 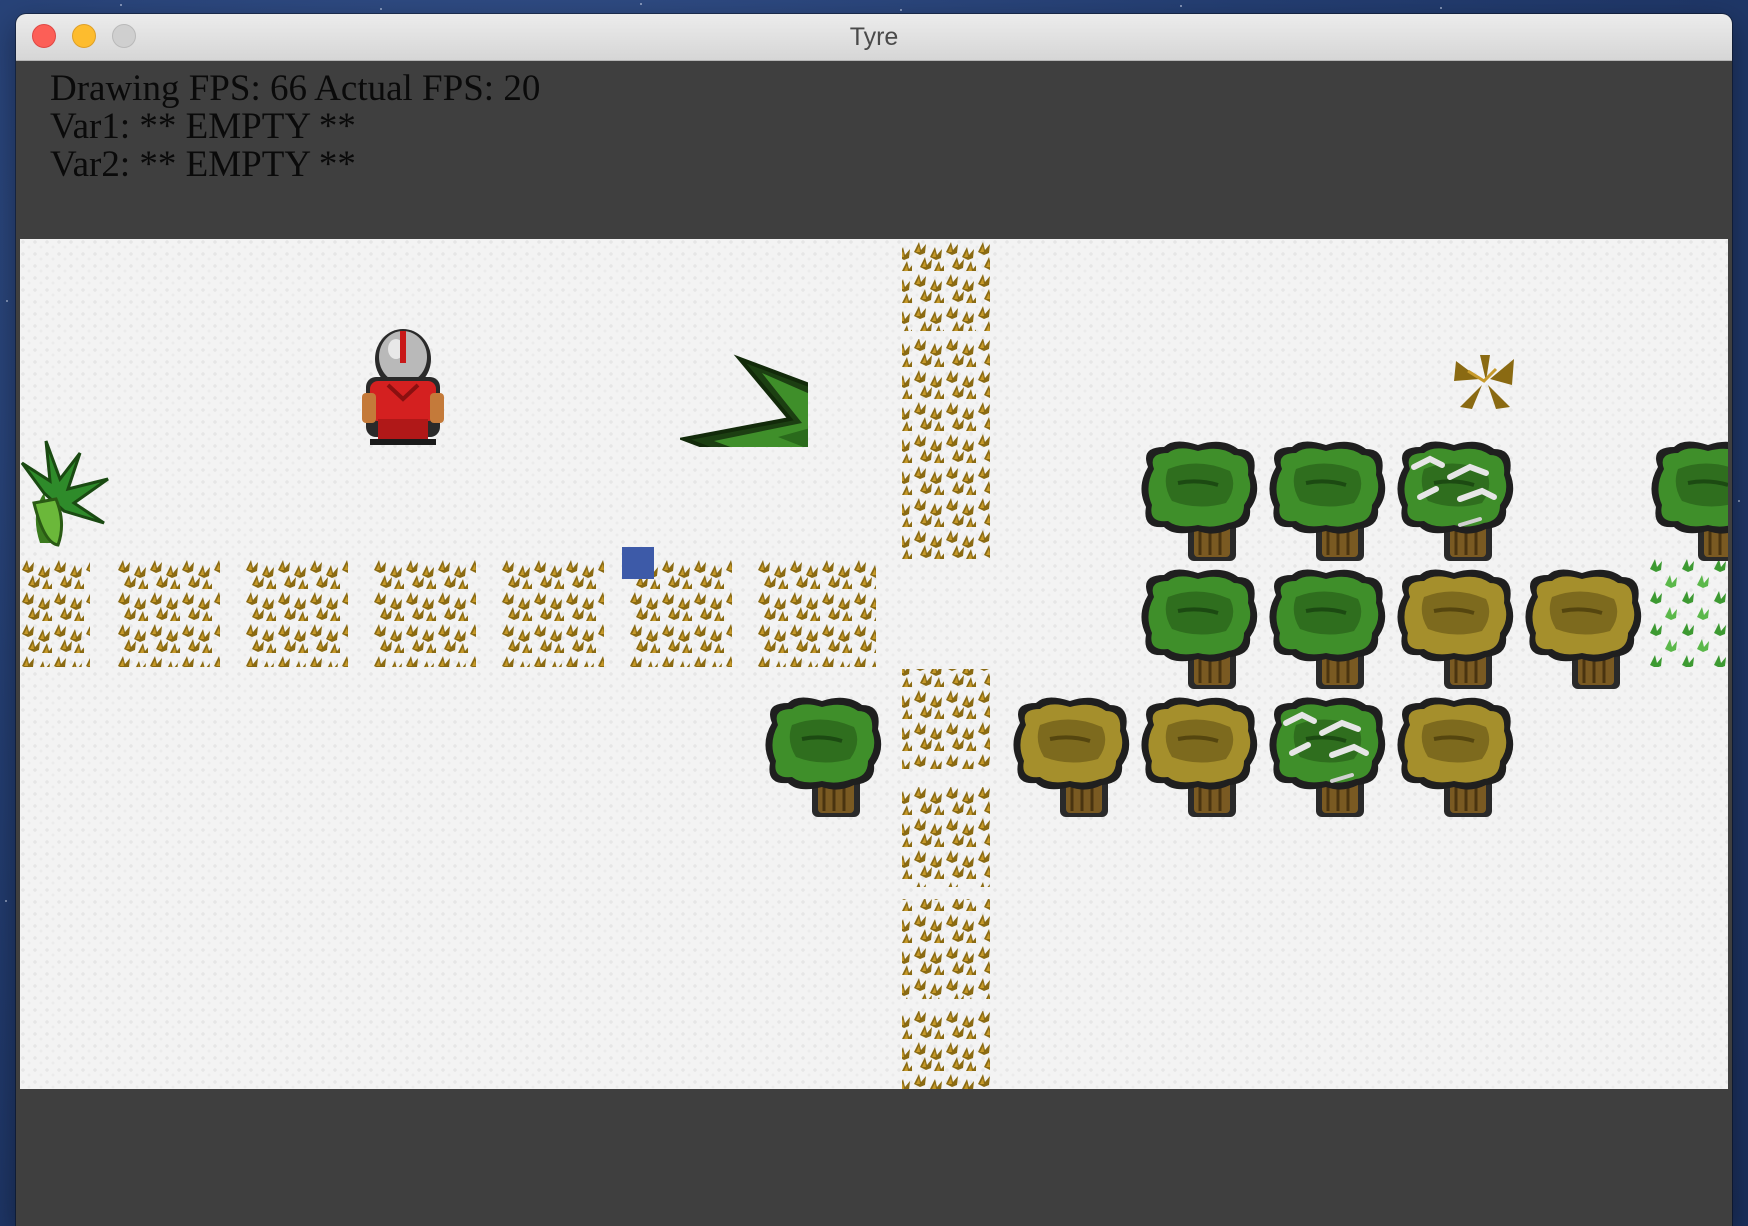 I want to click on var1-readout: Var1: ** EMPTY **, so click(x=203, y=126).